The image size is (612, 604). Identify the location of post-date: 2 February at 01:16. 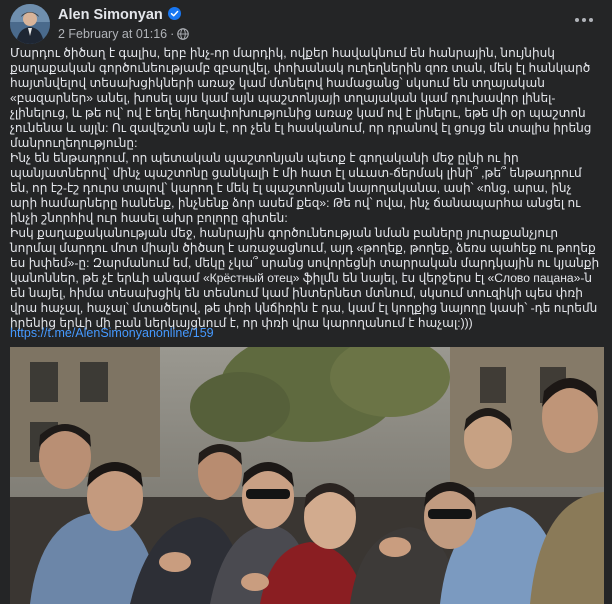
(112, 34).